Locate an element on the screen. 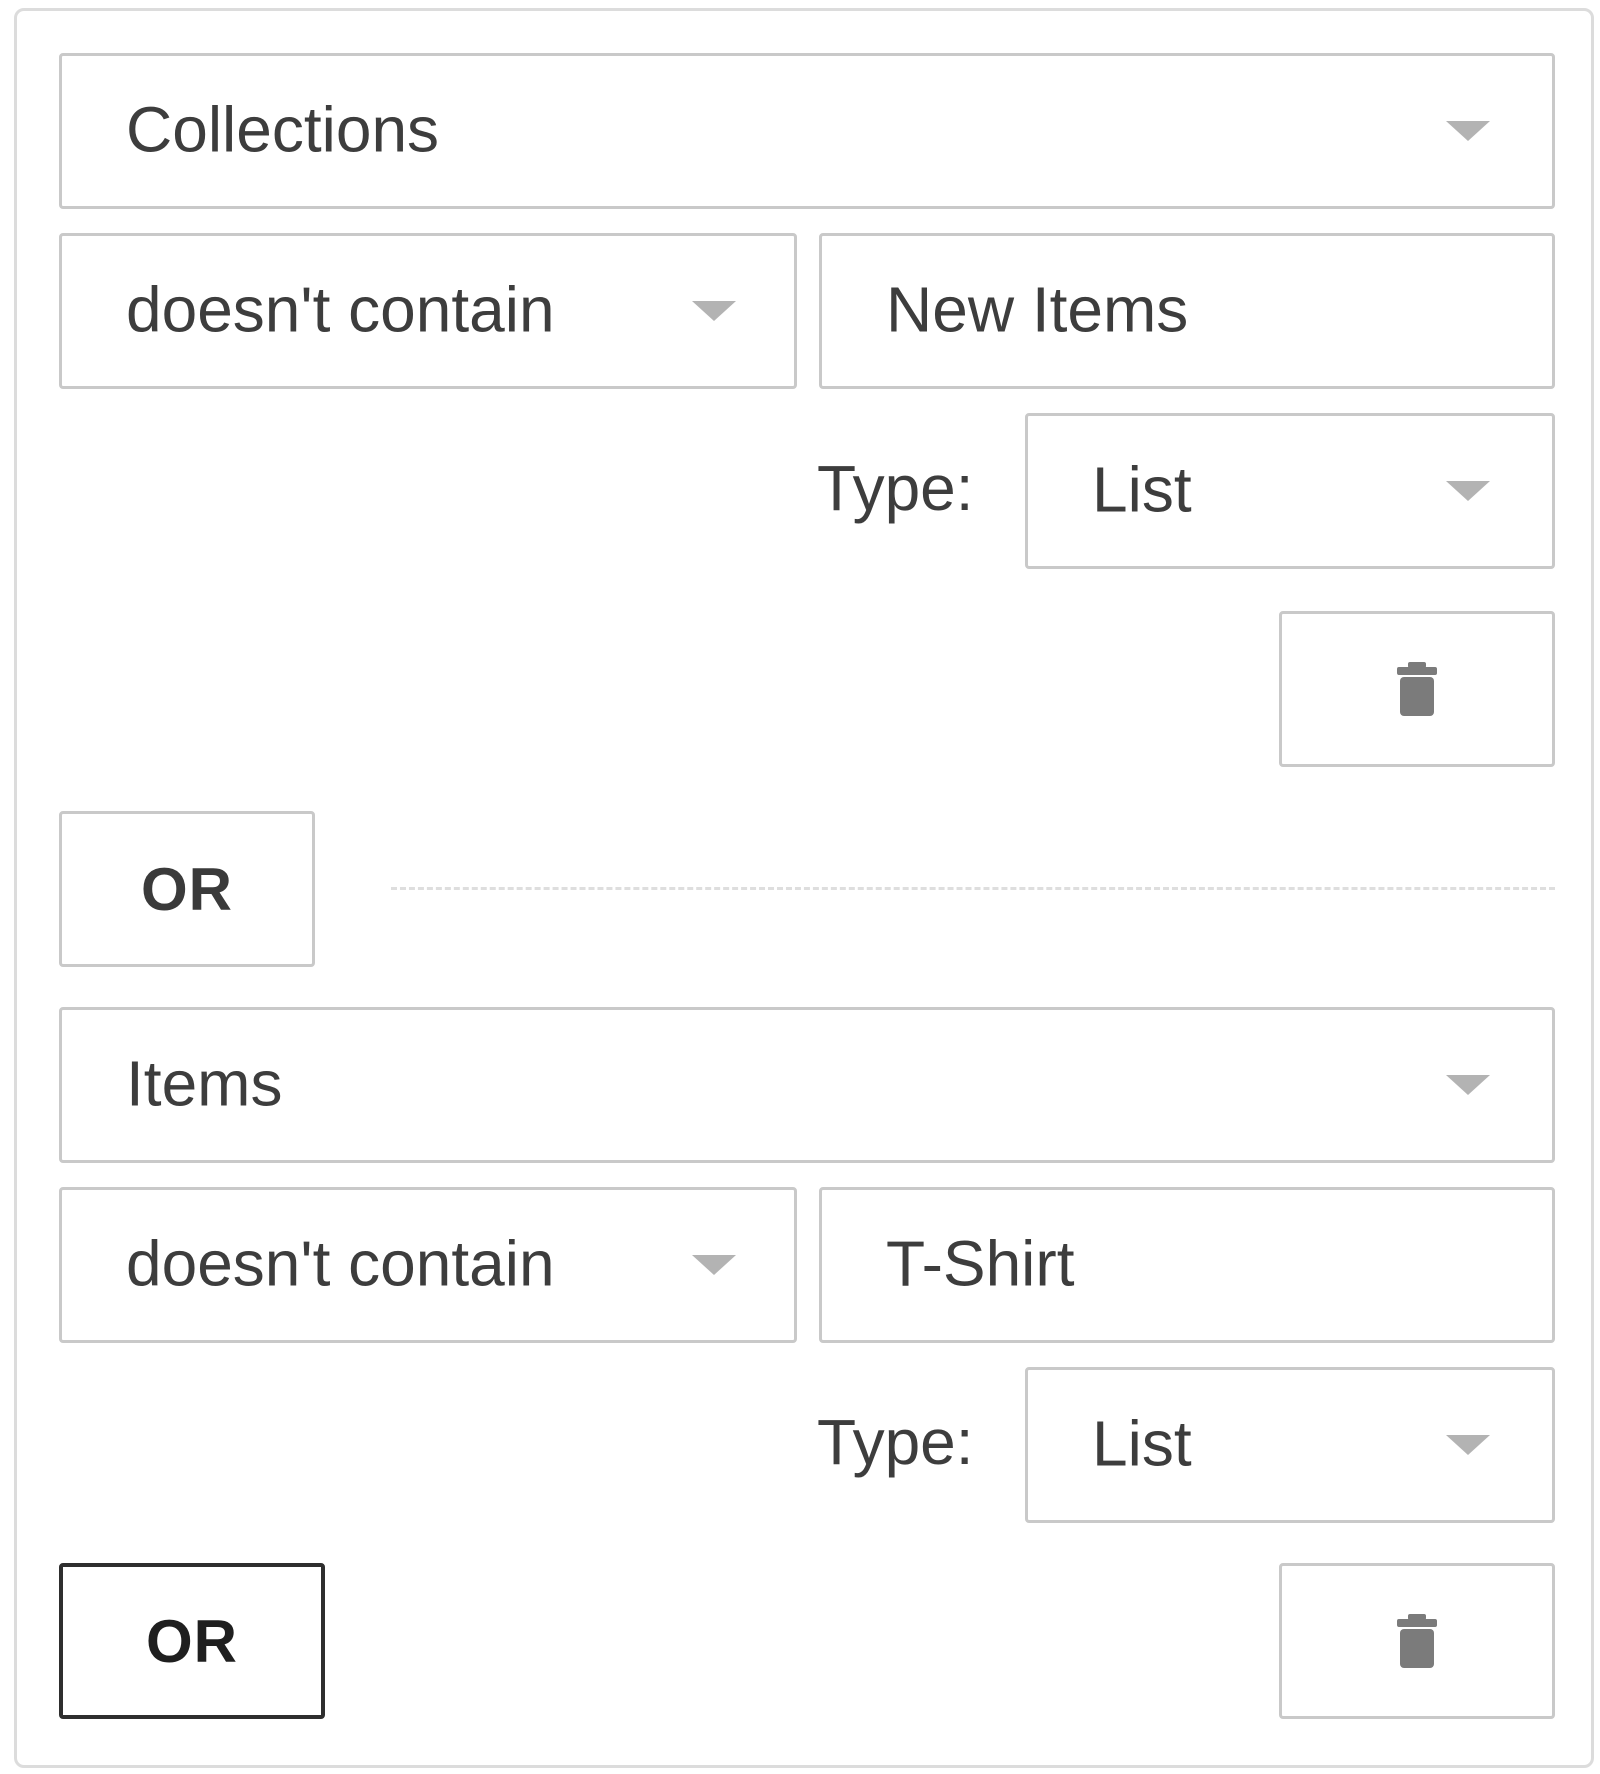  add-or-button: OR is located at coordinates (192, 1641).